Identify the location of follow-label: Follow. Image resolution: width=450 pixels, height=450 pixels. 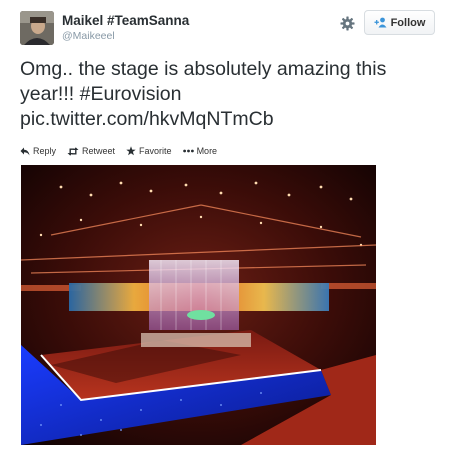
(408, 22).